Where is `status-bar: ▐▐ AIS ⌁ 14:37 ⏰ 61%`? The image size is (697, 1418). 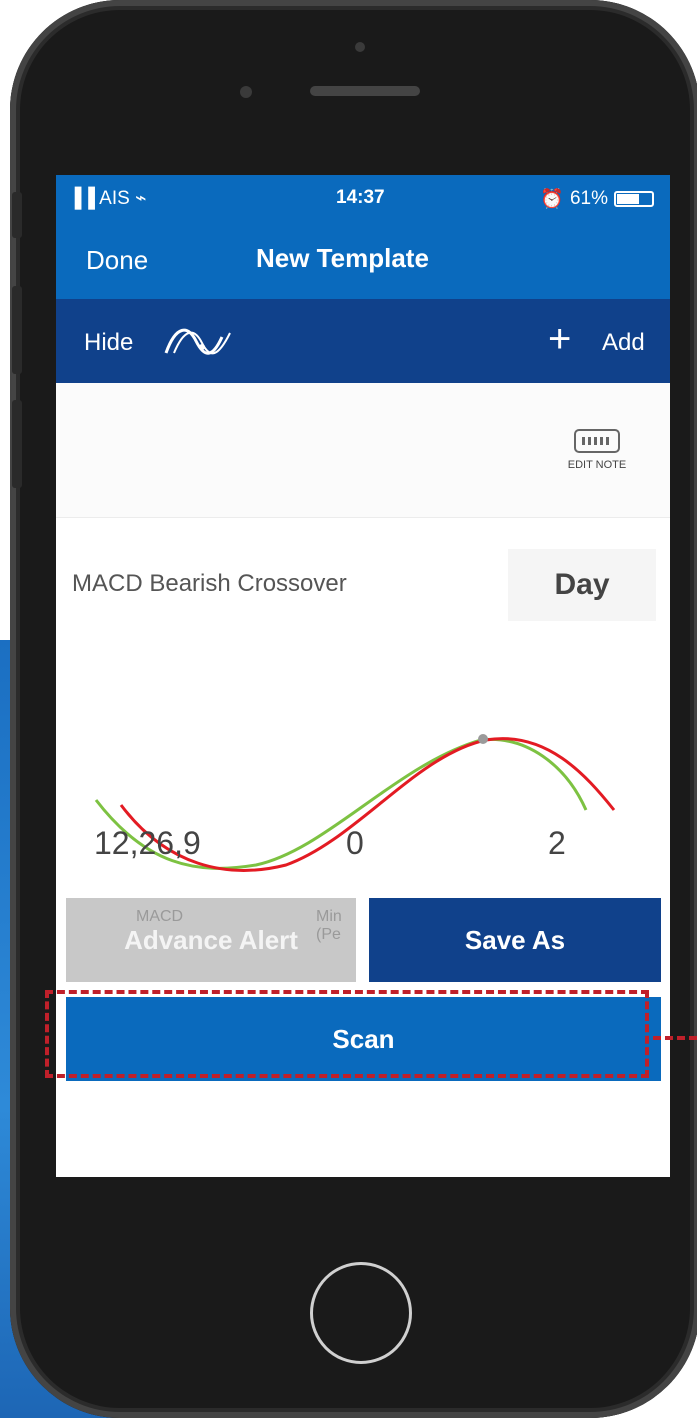
status-bar: ▐▐ AIS ⌁ 14:37 ⏰ 61% is located at coordinates (363, 197).